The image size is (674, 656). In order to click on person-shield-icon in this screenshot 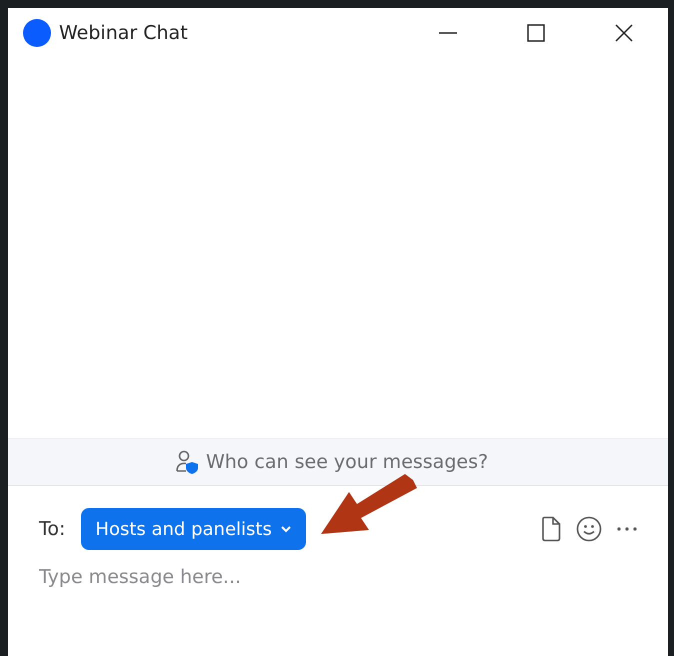, I will do `click(187, 462)`.